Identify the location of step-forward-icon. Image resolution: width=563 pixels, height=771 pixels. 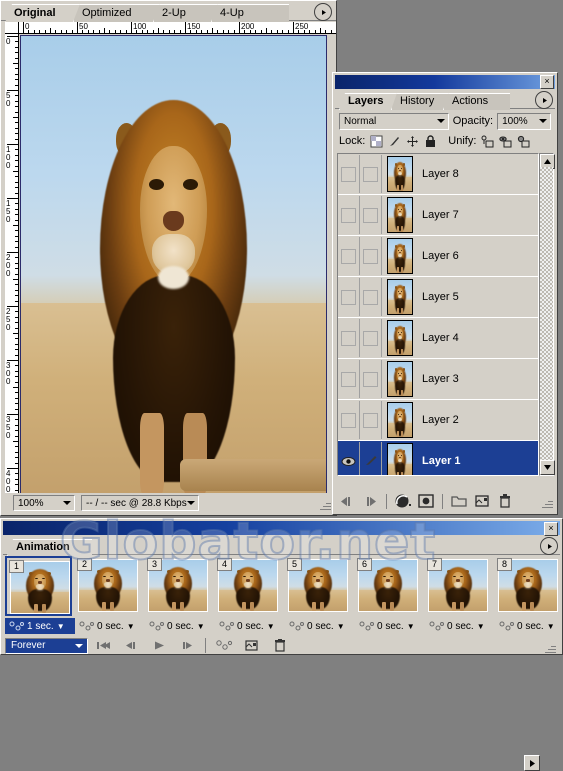
(187, 646).